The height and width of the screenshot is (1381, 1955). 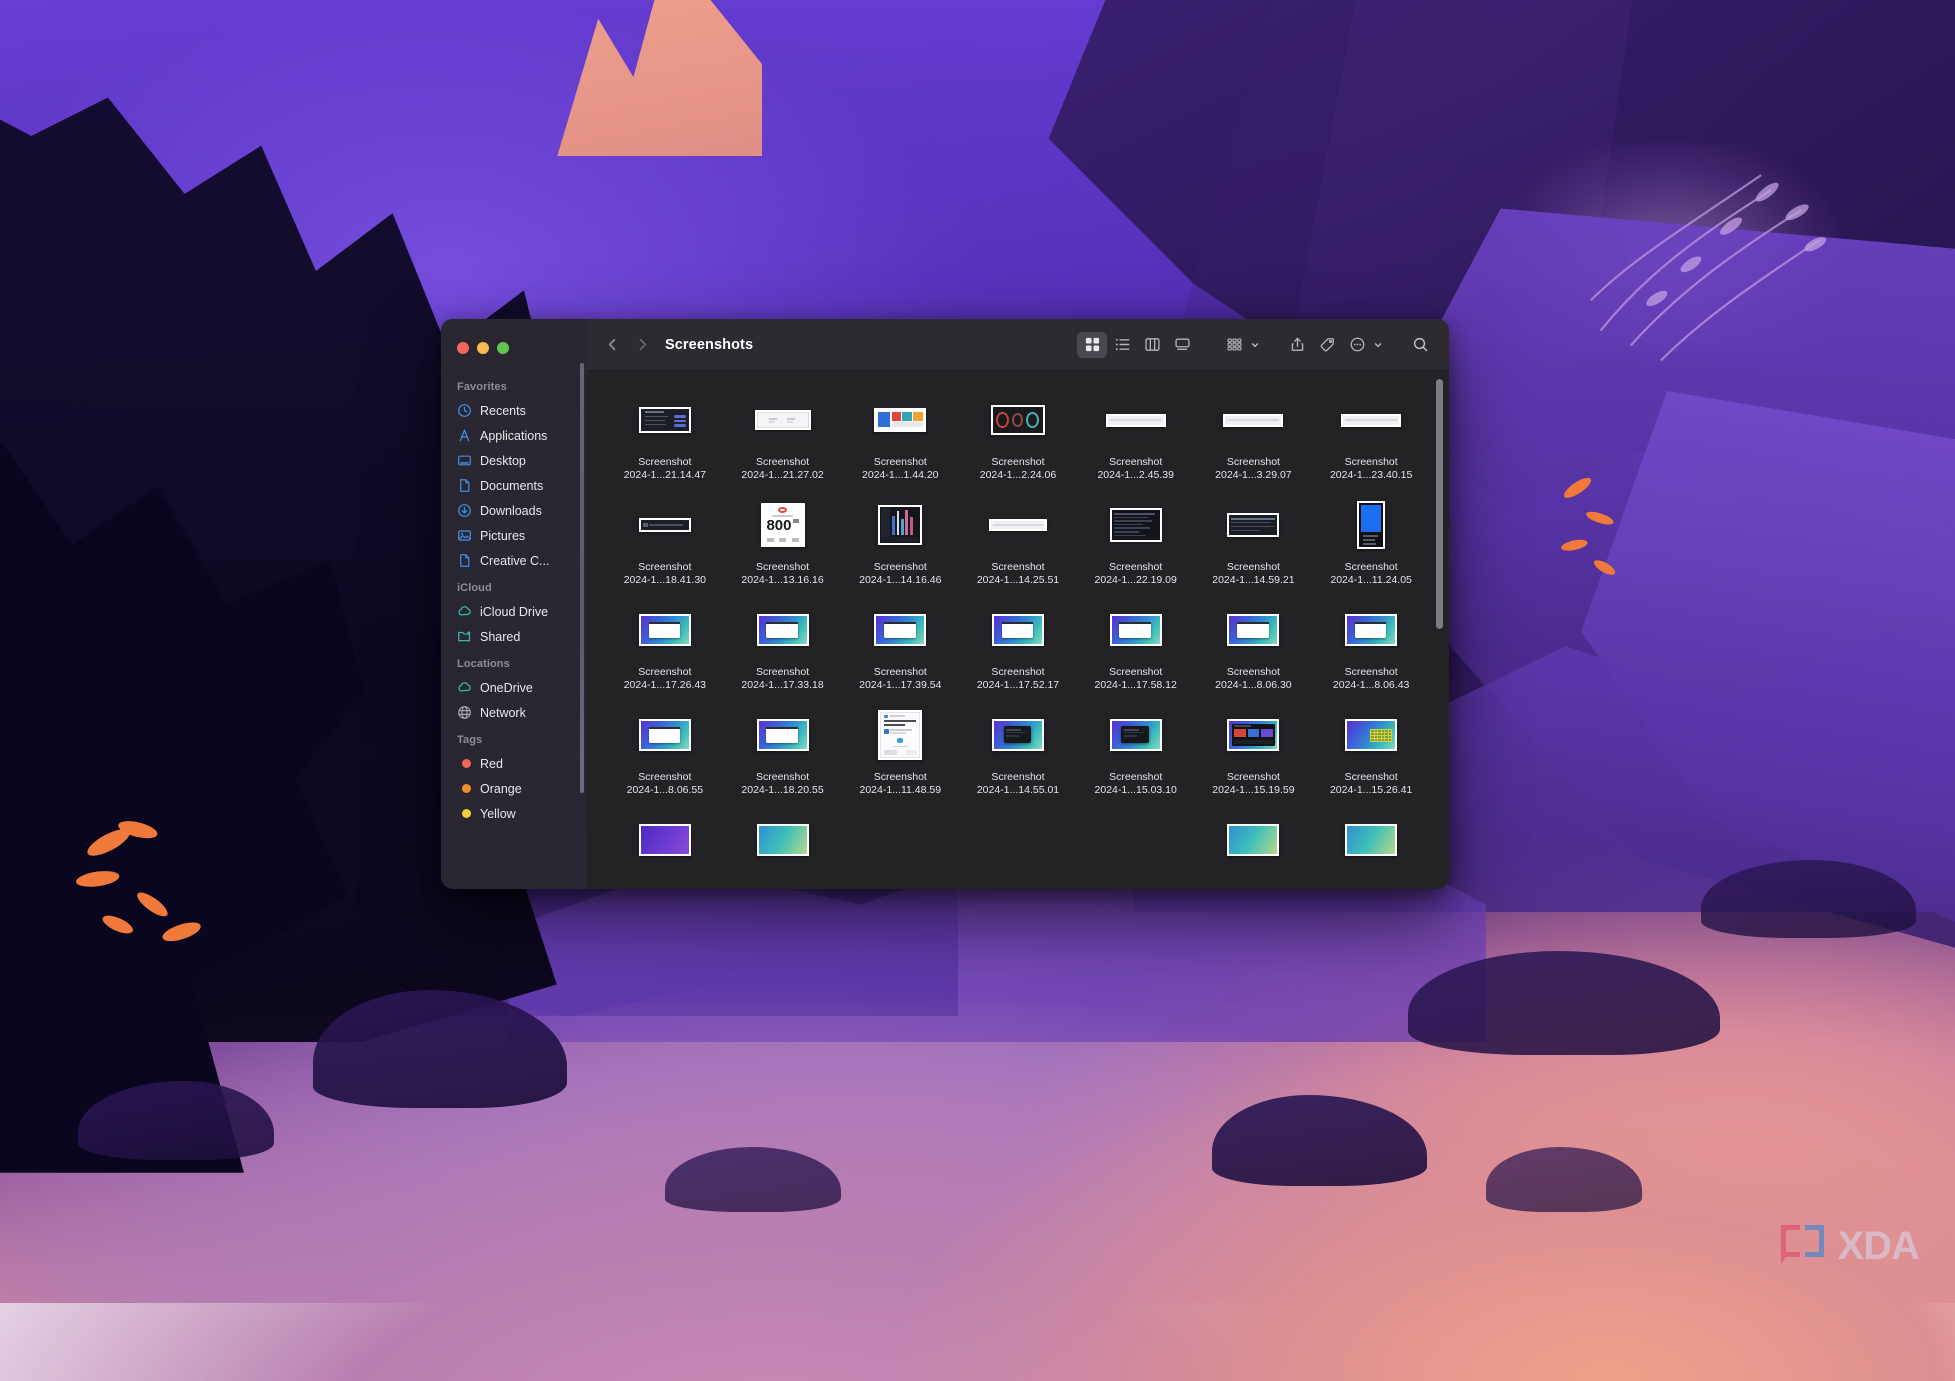 What do you see at coordinates (782, 685) in the screenshot?
I see `file-name-line-2: 2024-1...17.33.18` at bounding box center [782, 685].